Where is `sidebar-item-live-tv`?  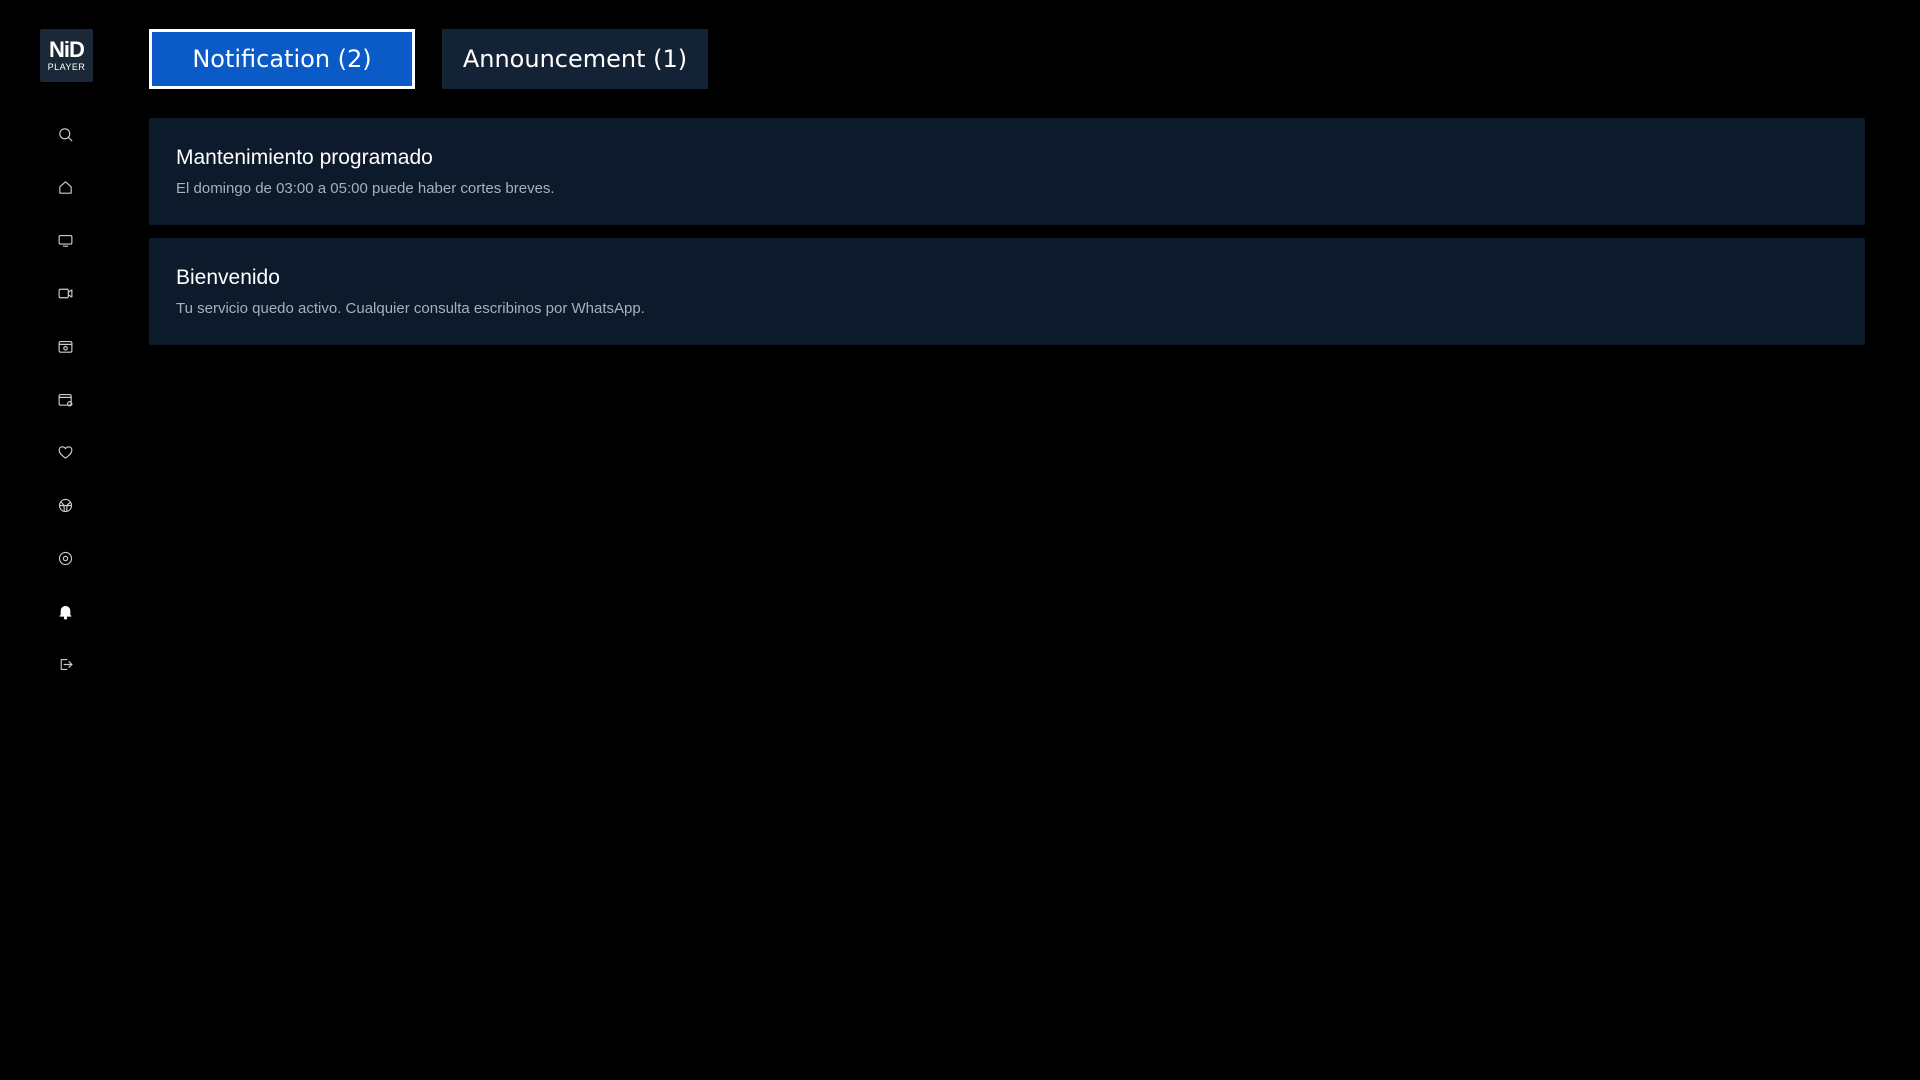 sidebar-item-live-tv is located at coordinates (65, 240).